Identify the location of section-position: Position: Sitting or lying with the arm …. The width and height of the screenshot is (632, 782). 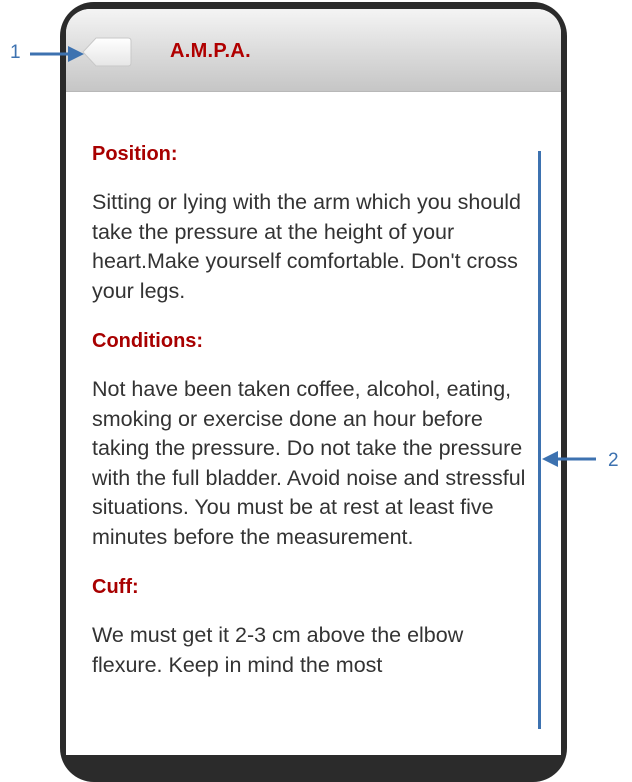
(315, 224).